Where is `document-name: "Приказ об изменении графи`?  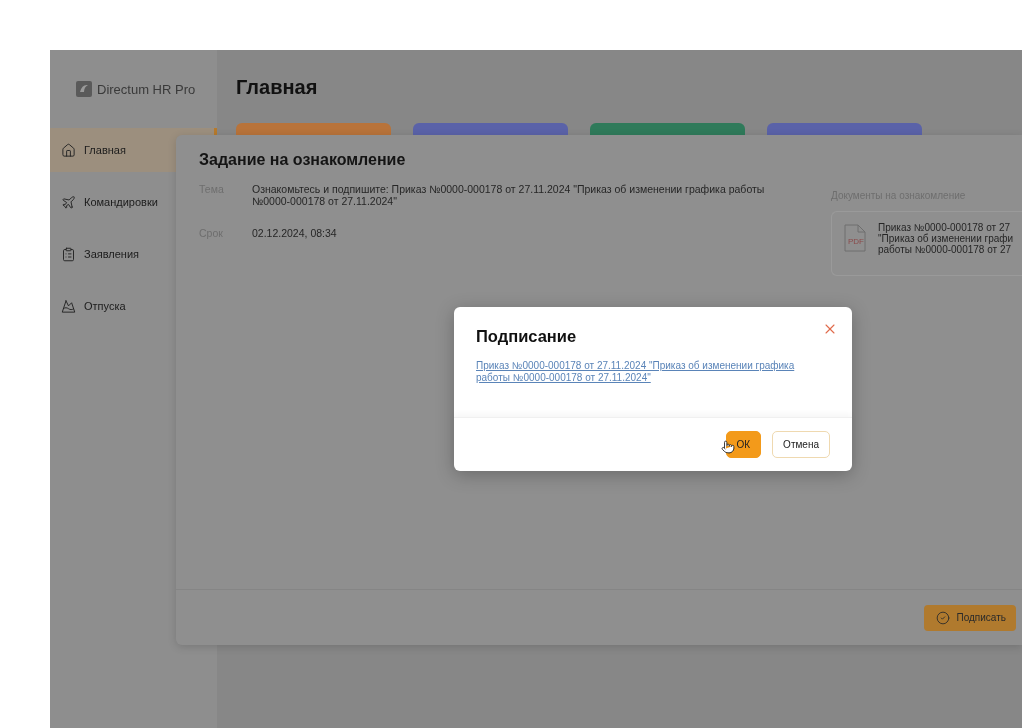
document-name: "Приказ об изменении графи is located at coordinates (946, 238).